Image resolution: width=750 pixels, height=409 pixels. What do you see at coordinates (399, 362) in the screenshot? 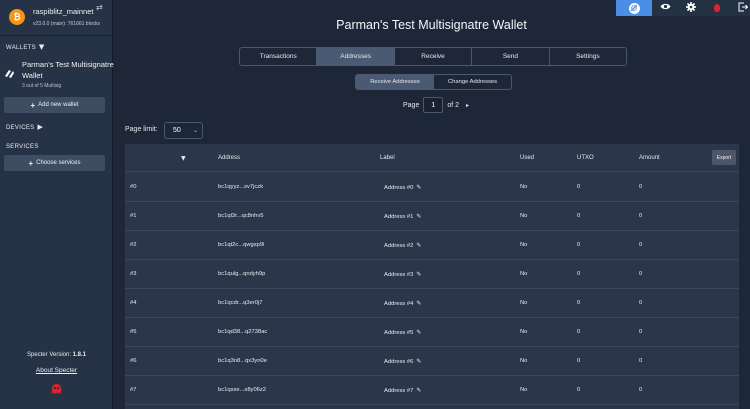
I see `row-label-text: Address #6` at bounding box center [399, 362].